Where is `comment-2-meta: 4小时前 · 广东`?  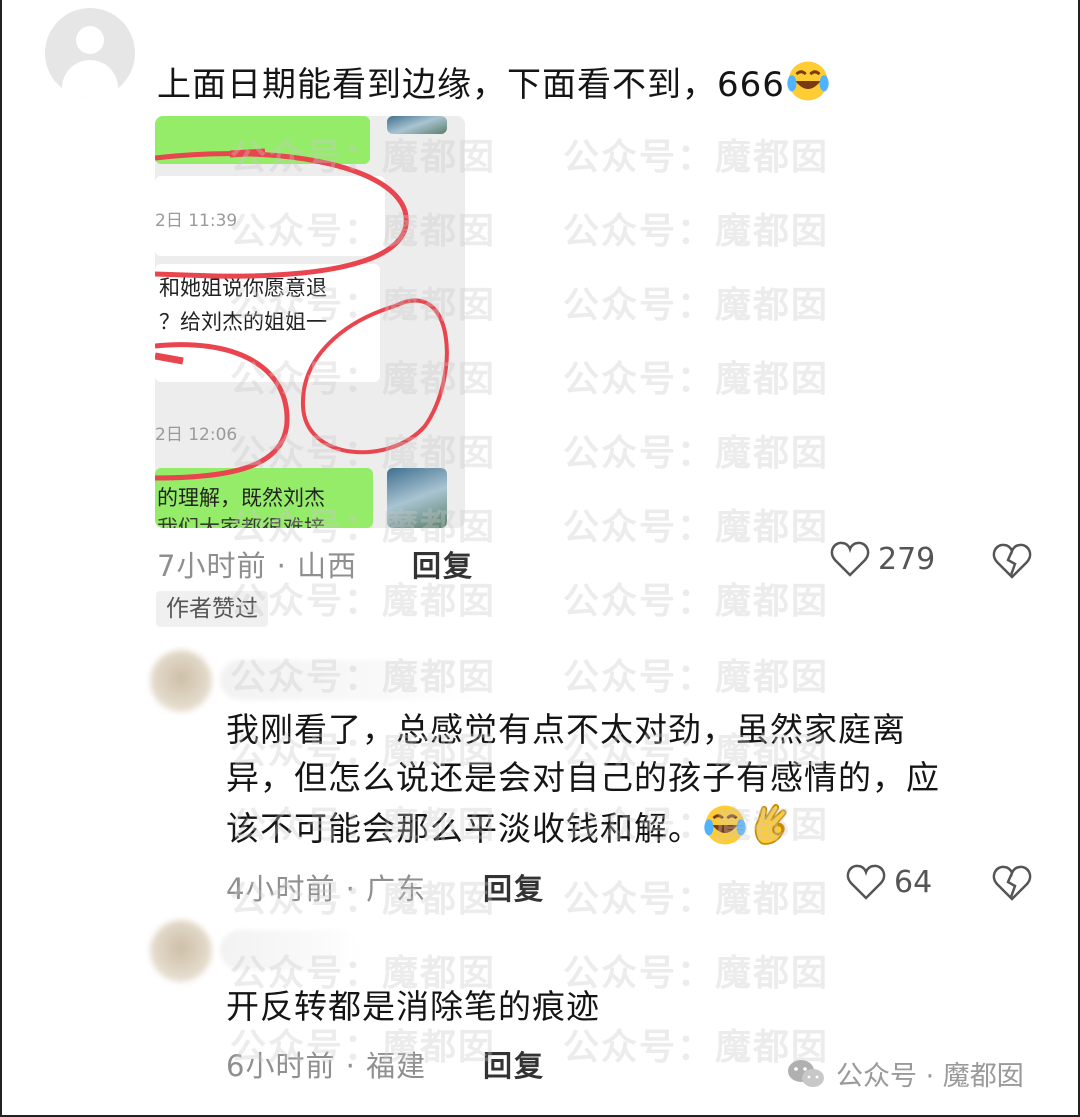
comment-2-meta: 4小时前 · 广东 is located at coordinates (326, 889).